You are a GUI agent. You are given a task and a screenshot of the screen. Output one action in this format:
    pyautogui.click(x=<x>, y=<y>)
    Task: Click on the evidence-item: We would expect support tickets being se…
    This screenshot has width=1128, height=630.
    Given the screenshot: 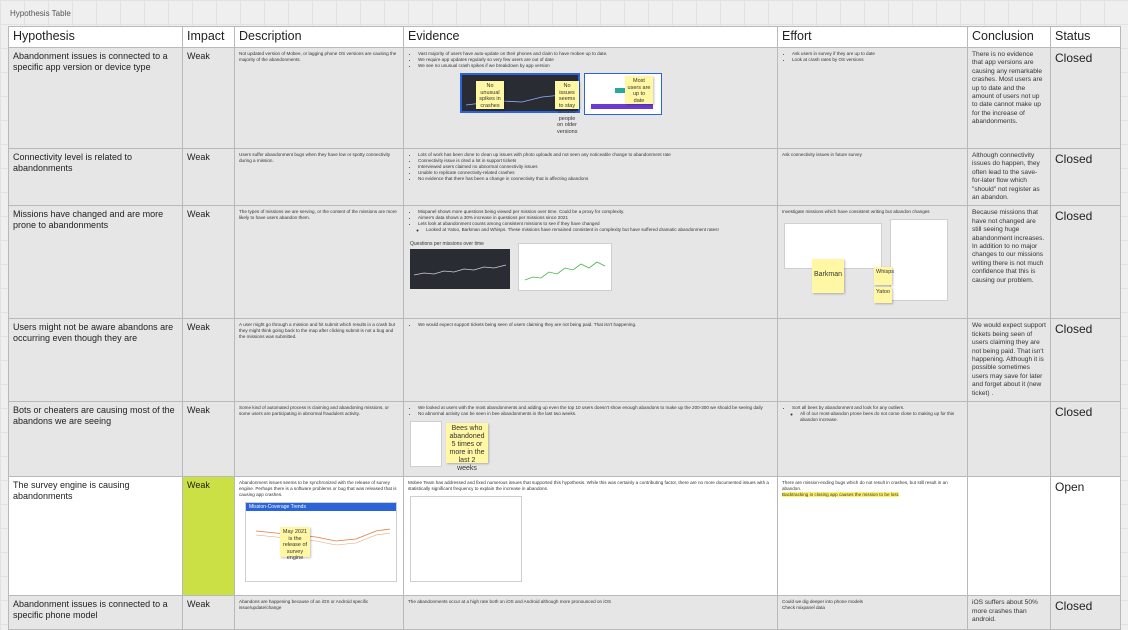 What is the action you would take?
    pyautogui.click(x=595, y=325)
    